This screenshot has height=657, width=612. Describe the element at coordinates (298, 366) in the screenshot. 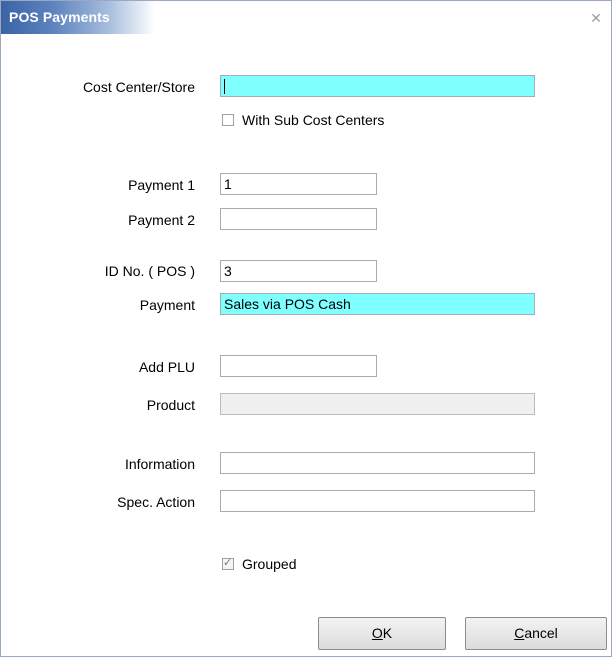

I see `add-plu-input` at that location.